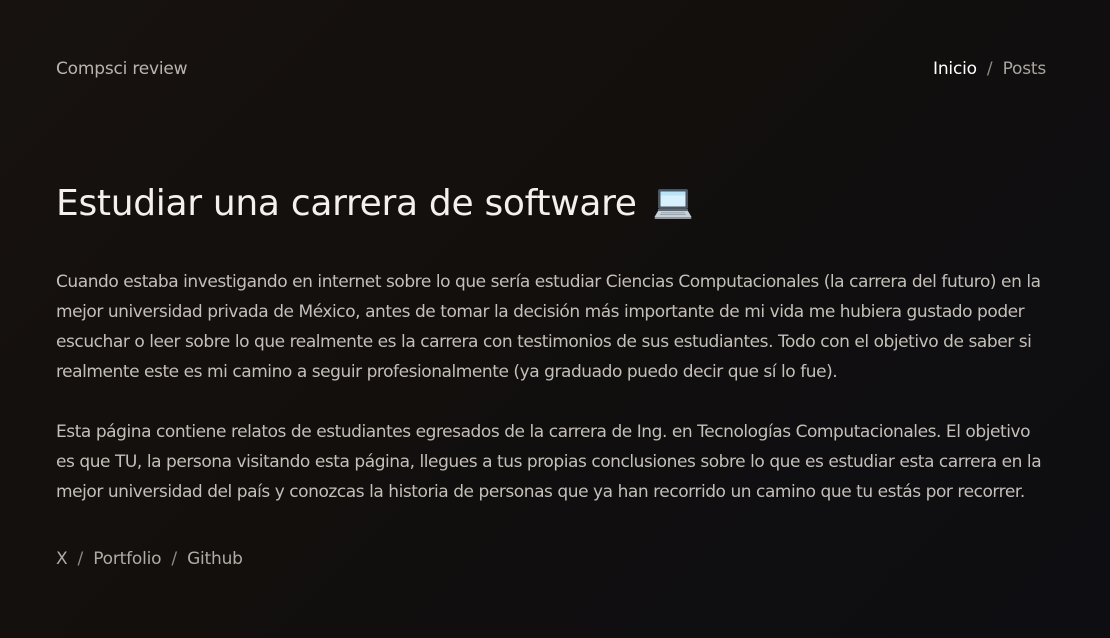 This screenshot has width=1110, height=638. I want to click on footer-link-github: Github, so click(215, 559).